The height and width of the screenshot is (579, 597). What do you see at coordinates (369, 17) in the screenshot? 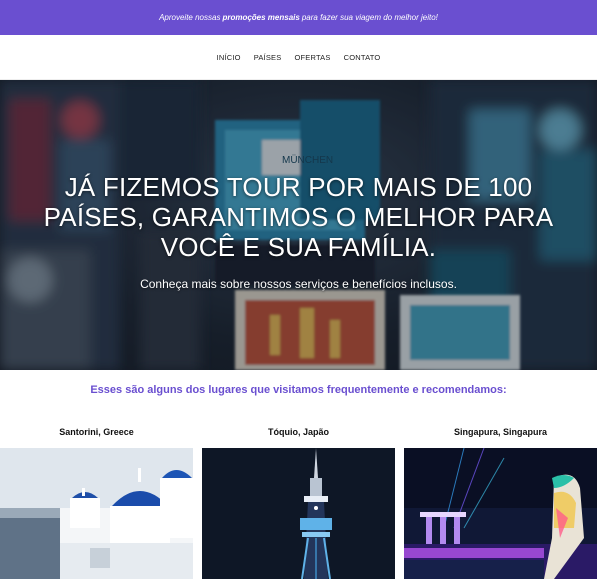
I see `promo-text-after: para fazer sua viagem do melhor jeito!` at bounding box center [369, 17].